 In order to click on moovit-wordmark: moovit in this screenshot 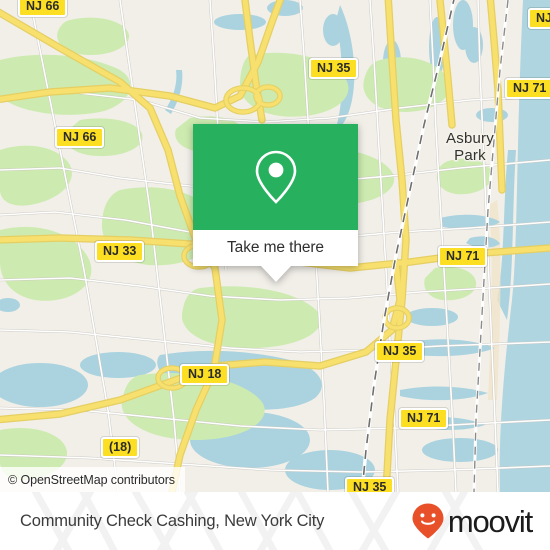, I will do `click(490, 521)`.